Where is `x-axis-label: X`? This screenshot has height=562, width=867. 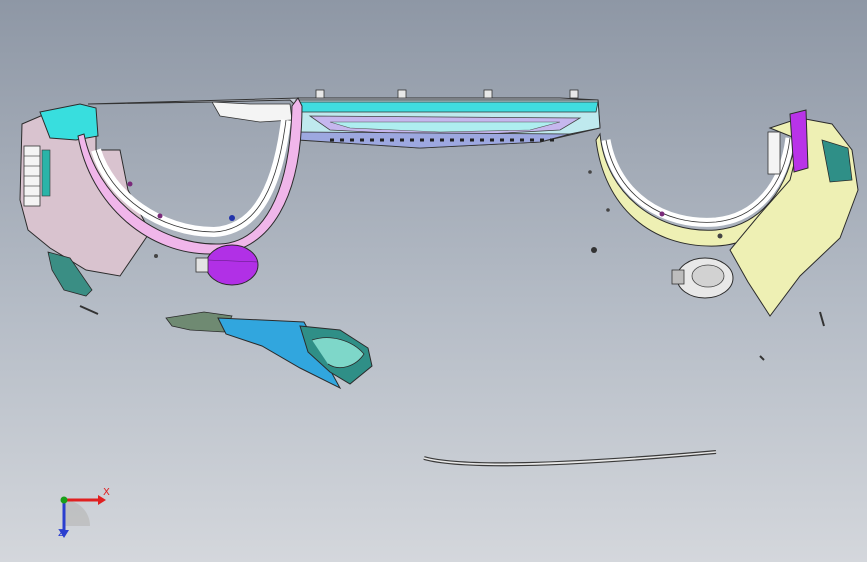
x-axis-label: X is located at coordinates (106, 492).